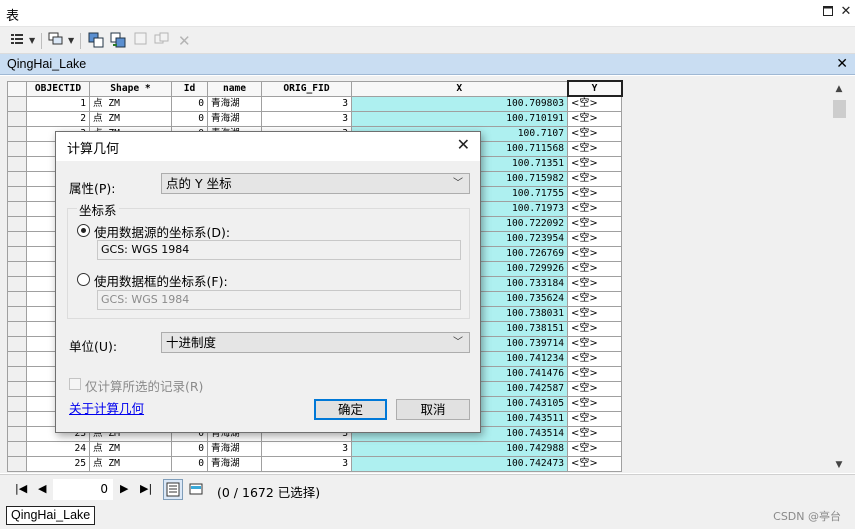 This screenshot has width=855, height=529. What do you see at coordinates (161, 280) in the screenshot?
I see `use-frame-cs-label: 使用数据框的坐标系(F):` at bounding box center [161, 280].